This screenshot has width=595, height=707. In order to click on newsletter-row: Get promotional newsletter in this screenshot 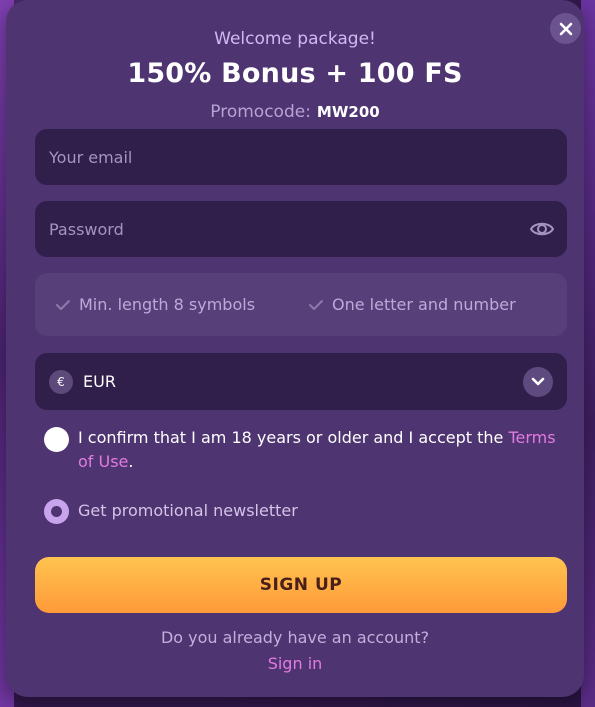, I will do `click(171, 511)`.